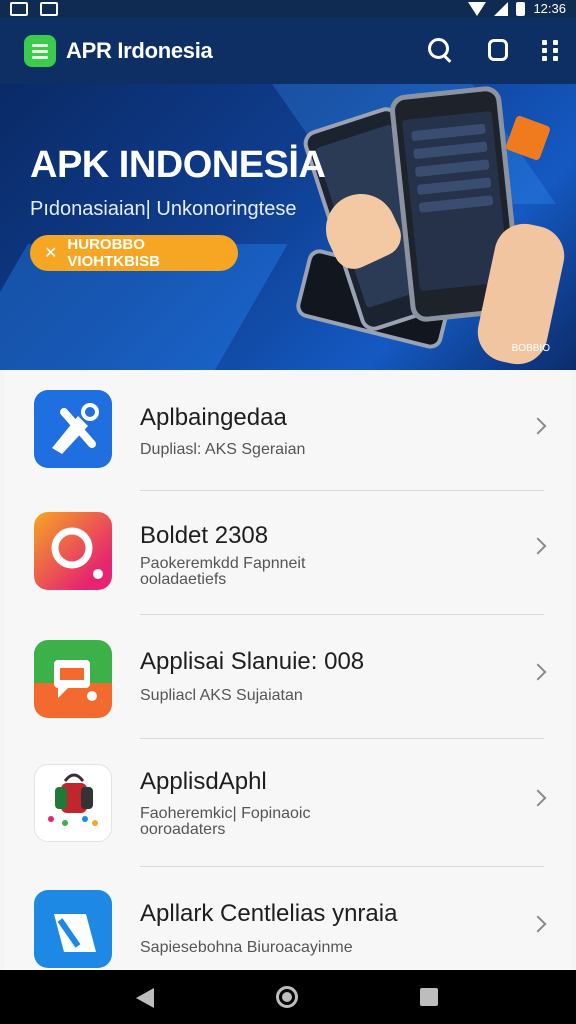 The width and height of the screenshot is (576, 1024). What do you see at coordinates (139, 50) in the screenshot?
I see `app-title: APR Irdonesia` at bounding box center [139, 50].